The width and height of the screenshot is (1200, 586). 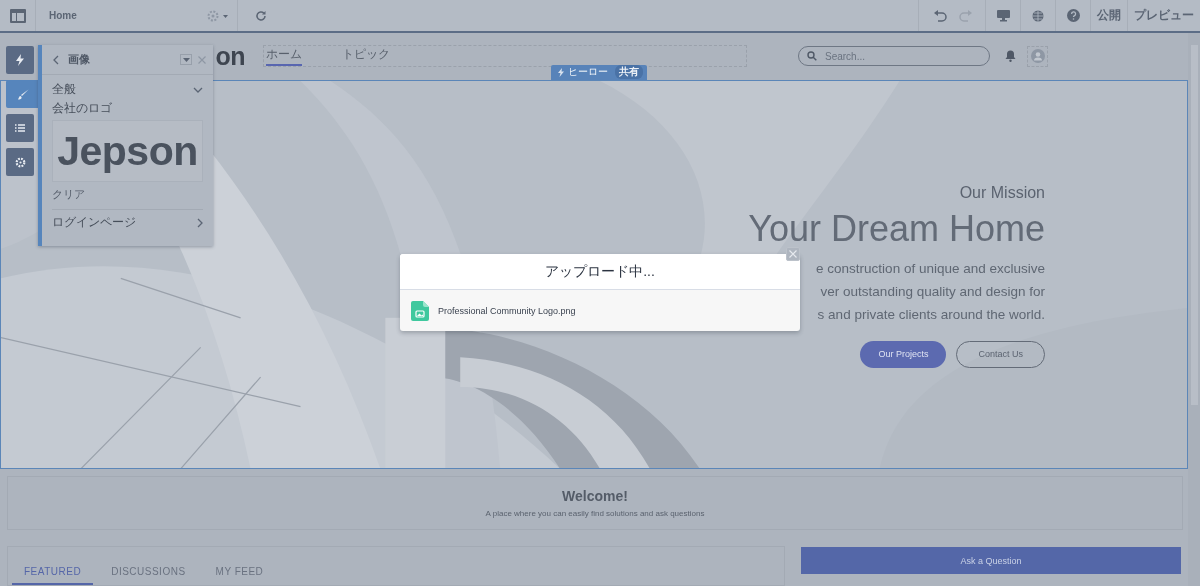 What do you see at coordinates (1010, 56) in the screenshot?
I see `bell-icon` at bounding box center [1010, 56].